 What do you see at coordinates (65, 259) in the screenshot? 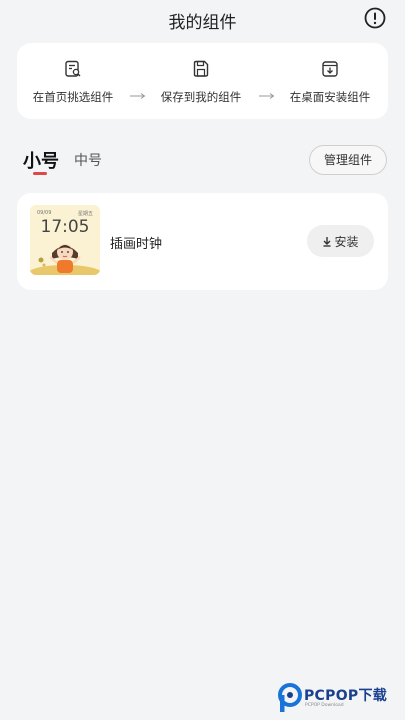
I see `girl-illustration` at bounding box center [65, 259].